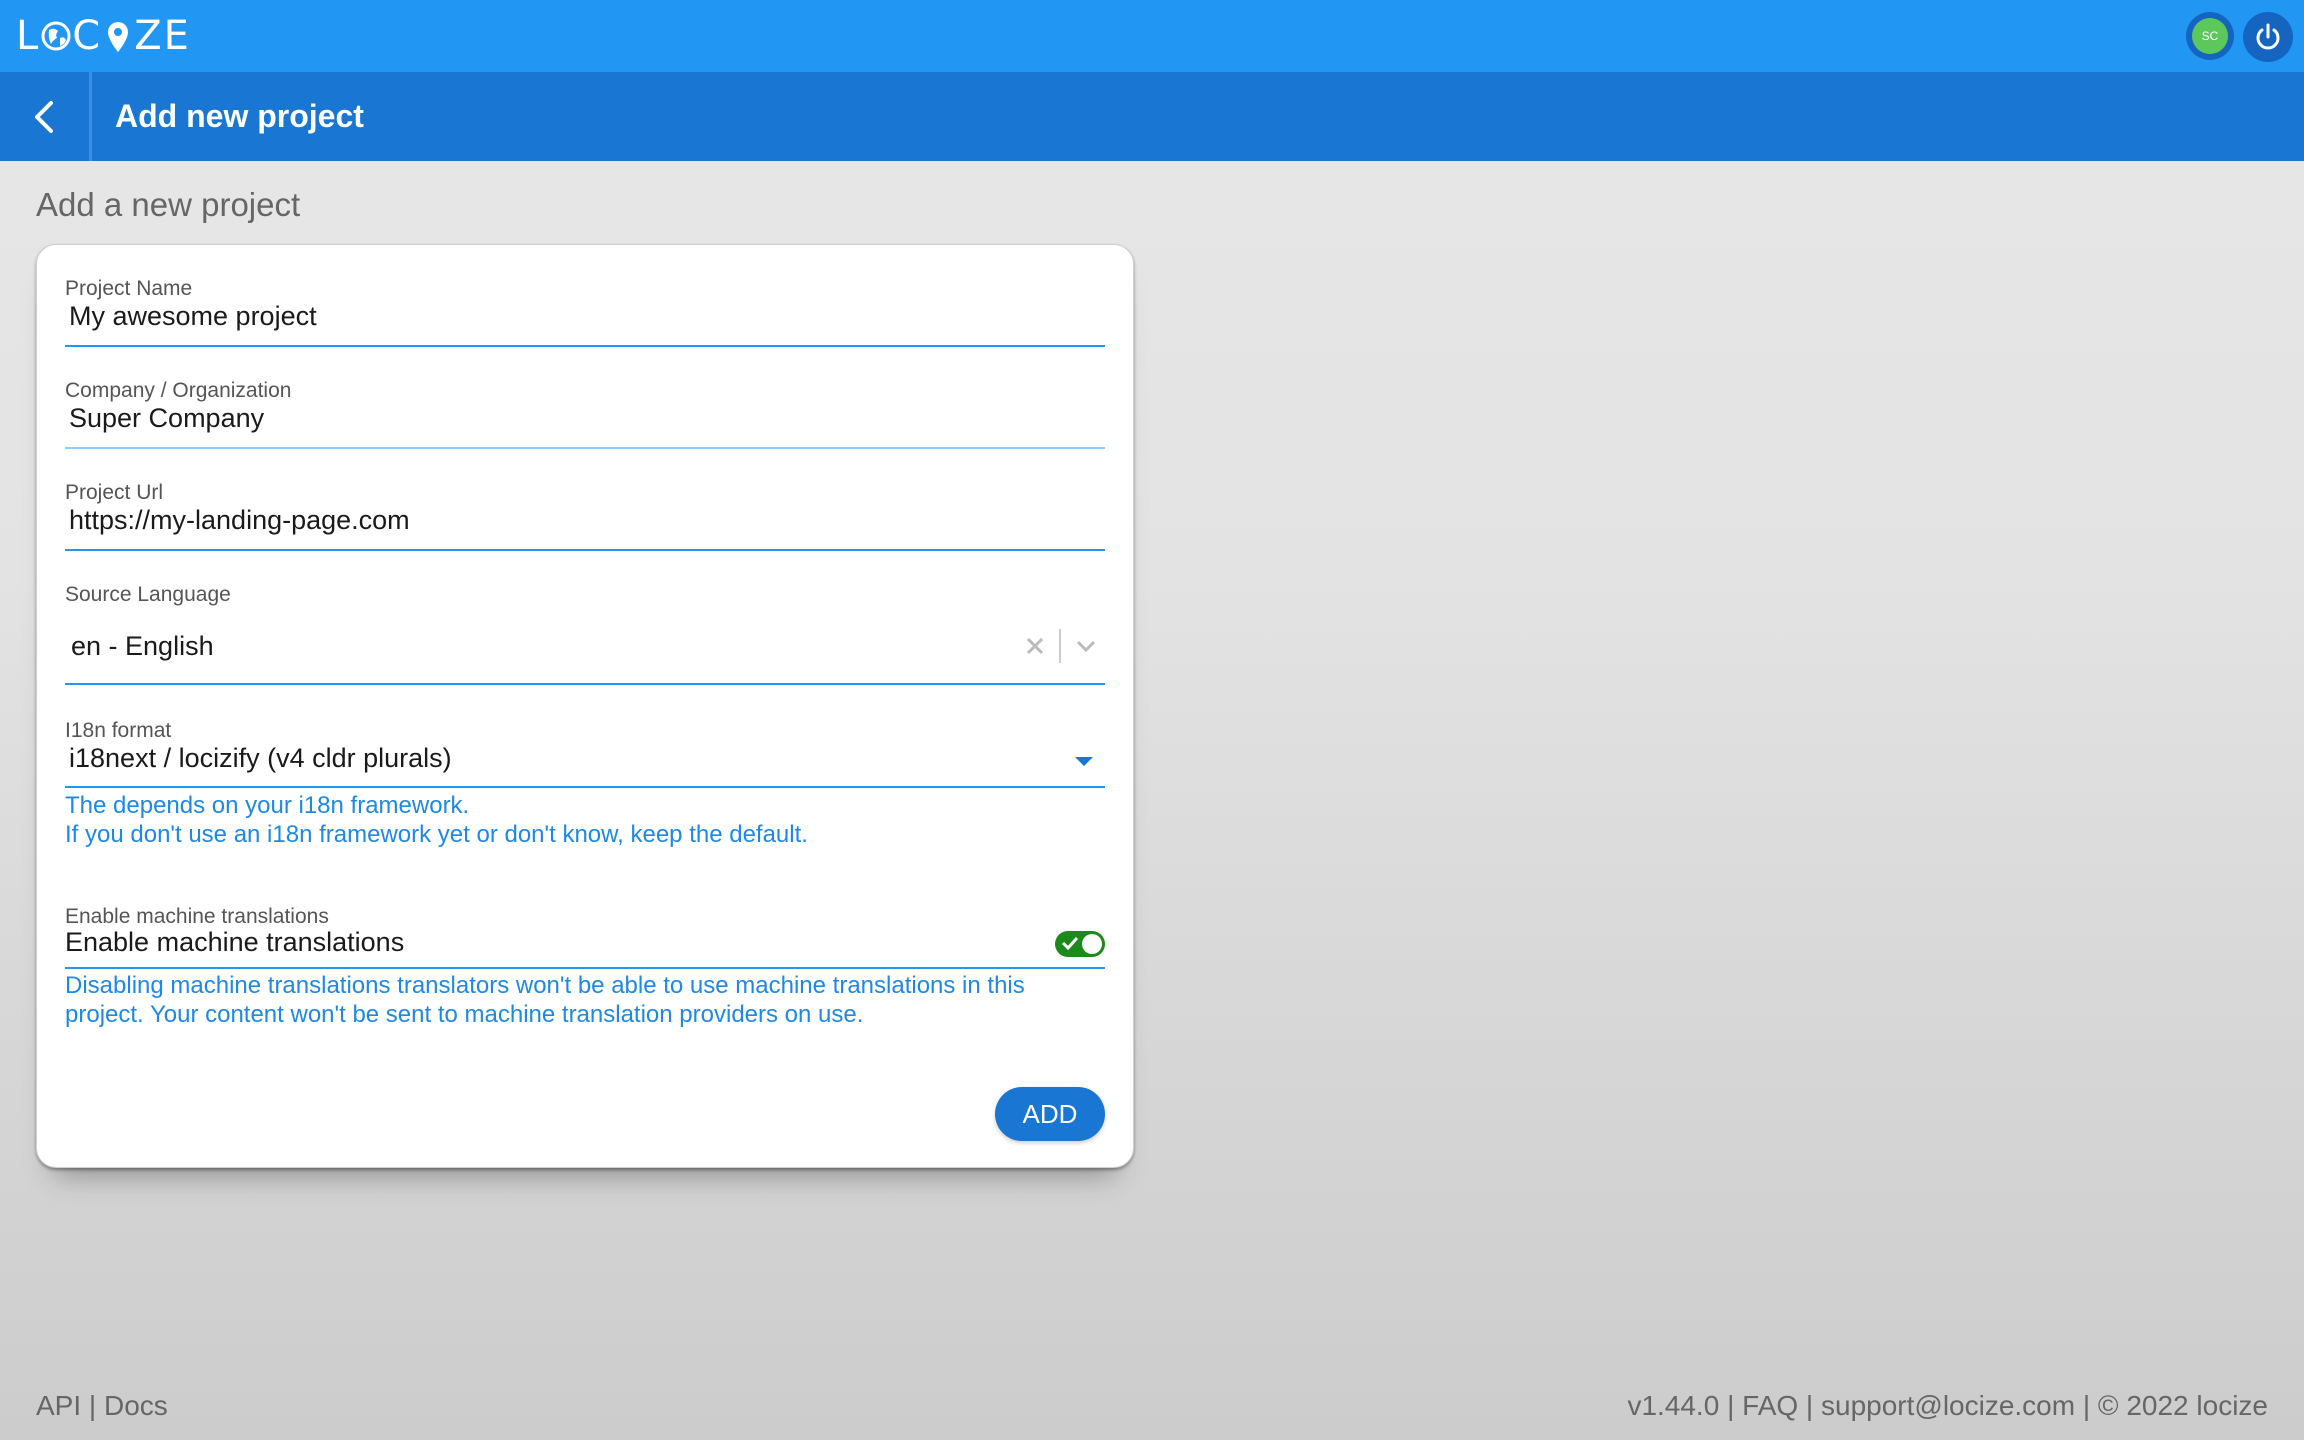  I want to click on locize-logo: L C ZE, so click(103, 36).